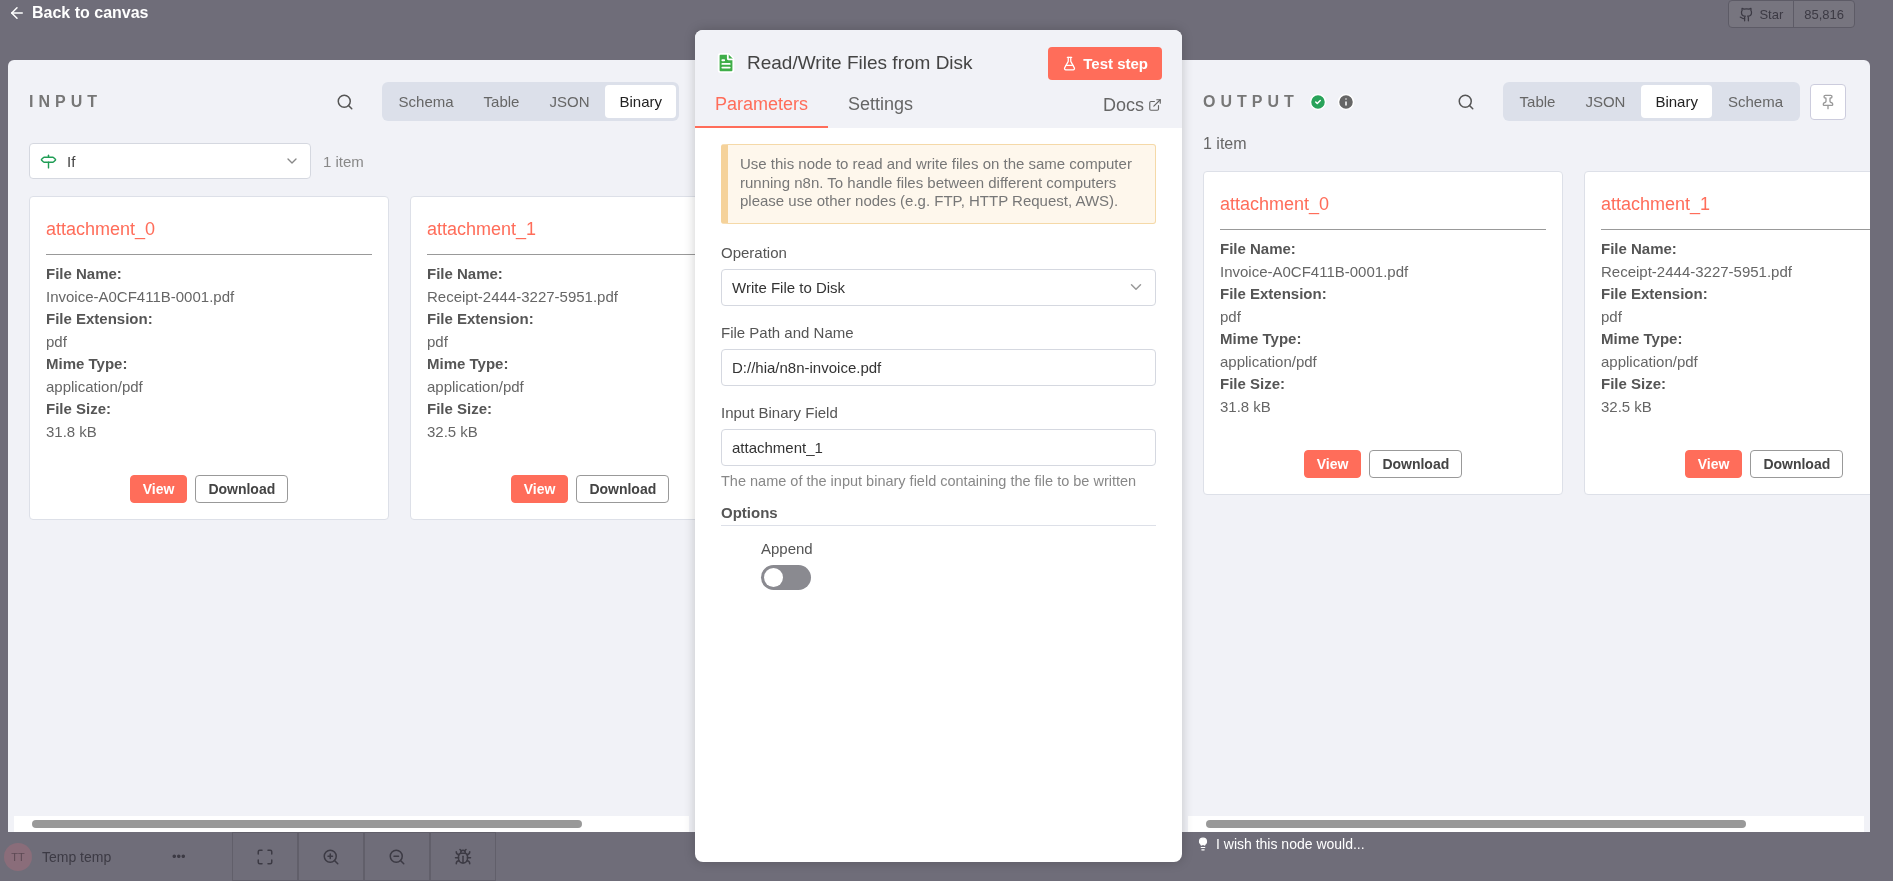  What do you see at coordinates (65, 101) in the screenshot?
I see `panel-title: INPUT` at bounding box center [65, 101].